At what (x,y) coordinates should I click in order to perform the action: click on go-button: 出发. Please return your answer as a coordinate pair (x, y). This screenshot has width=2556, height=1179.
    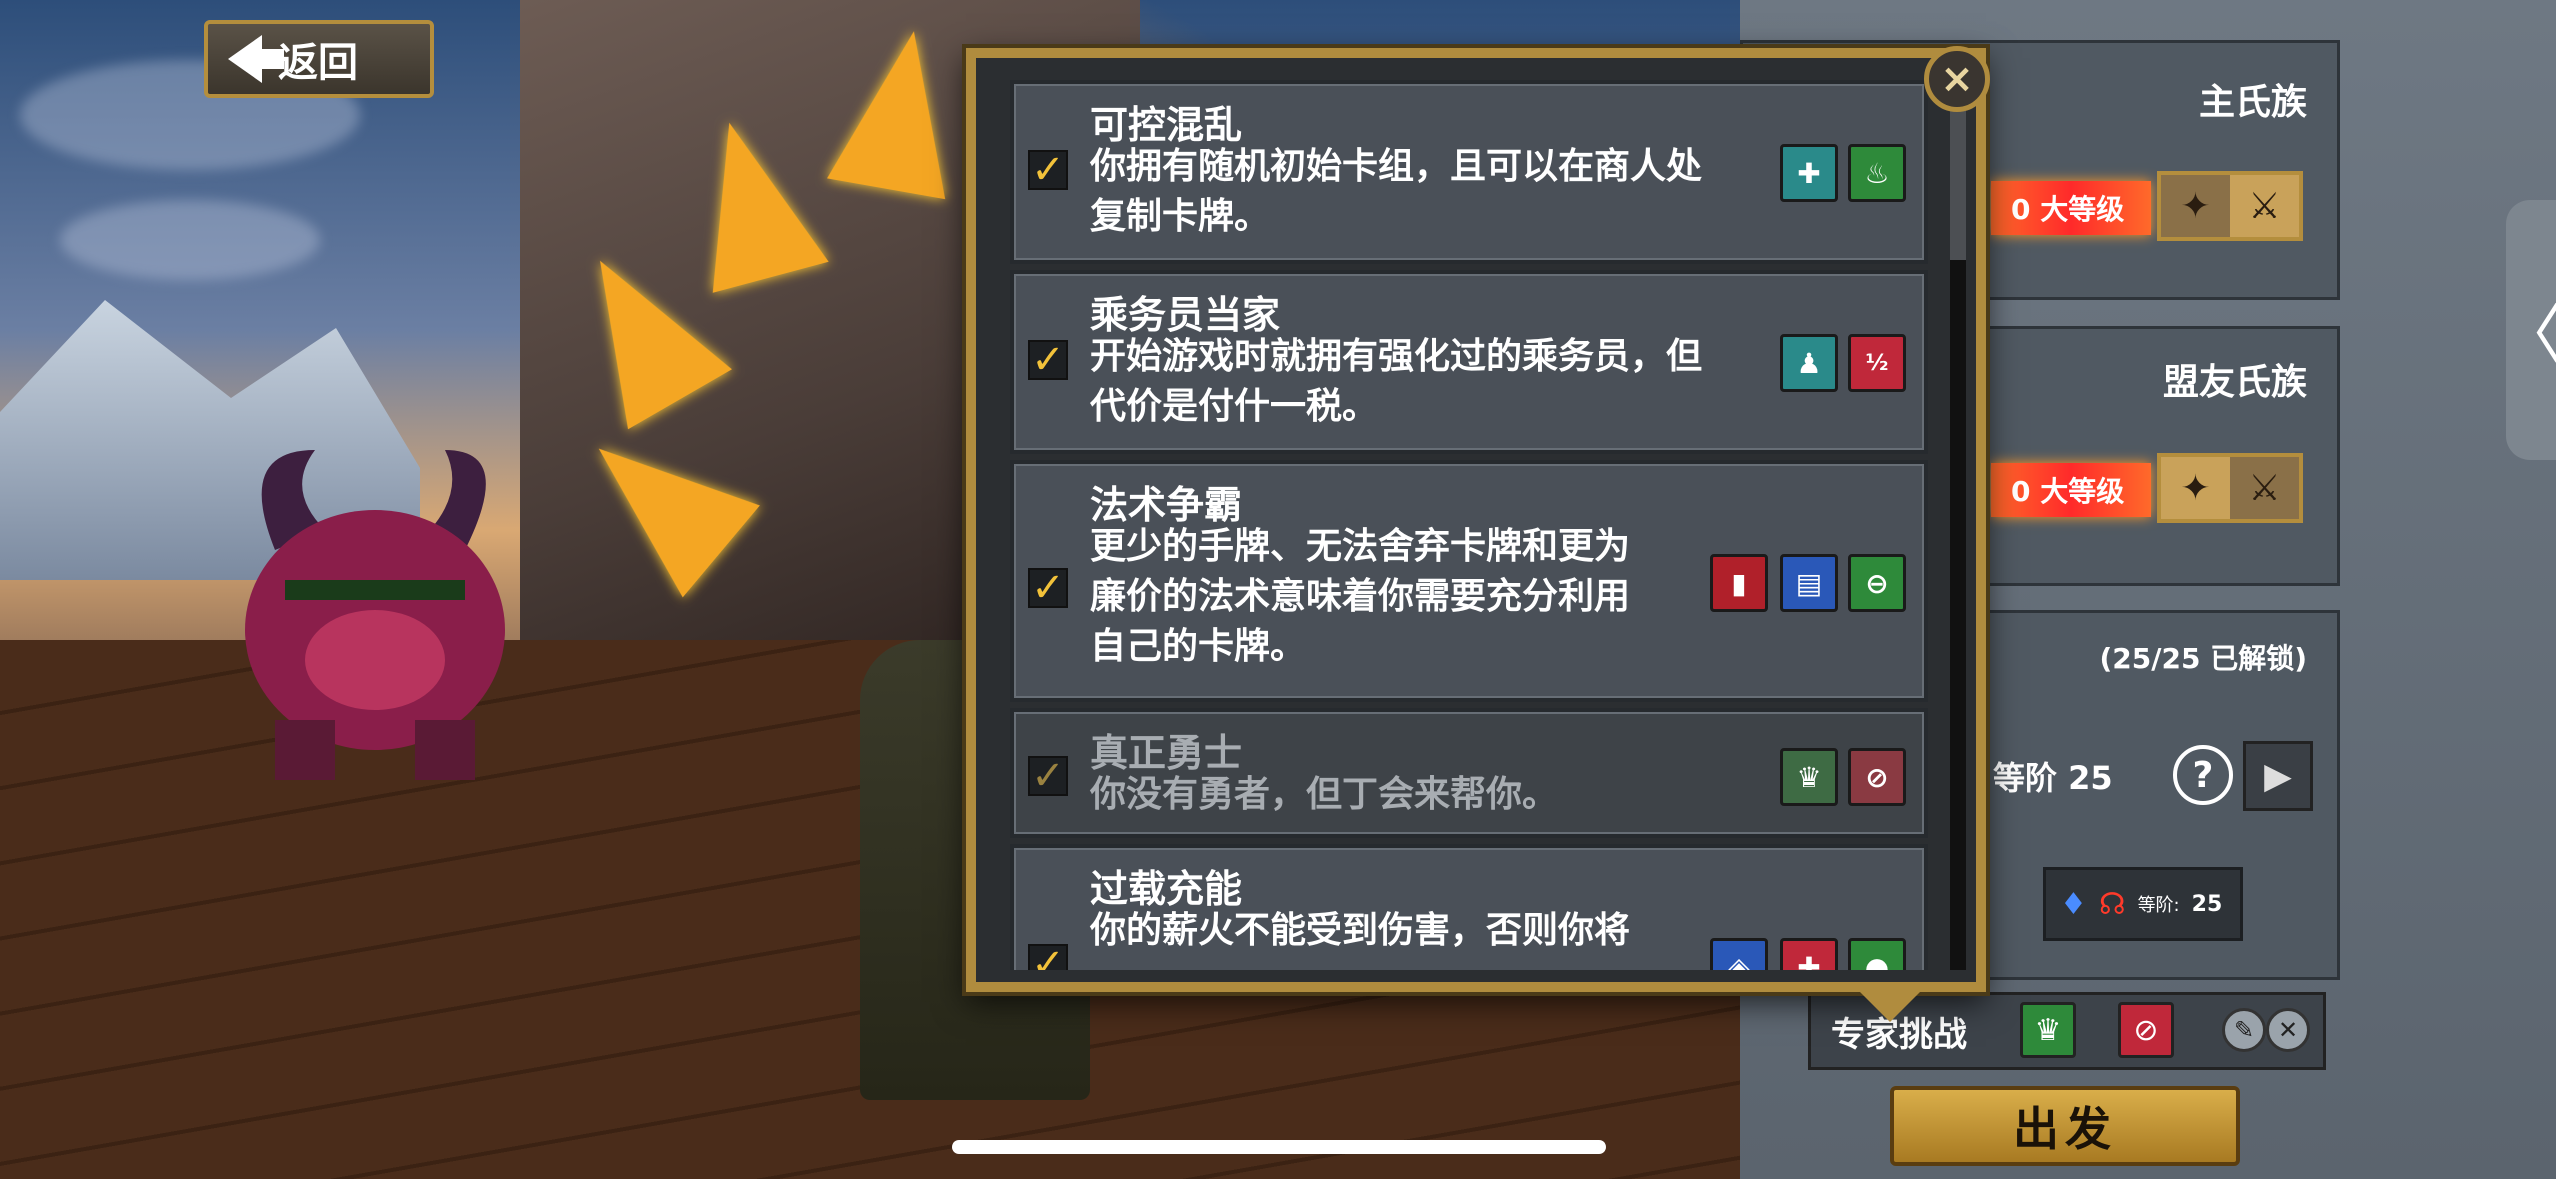
    Looking at the image, I should click on (2065, 1126).